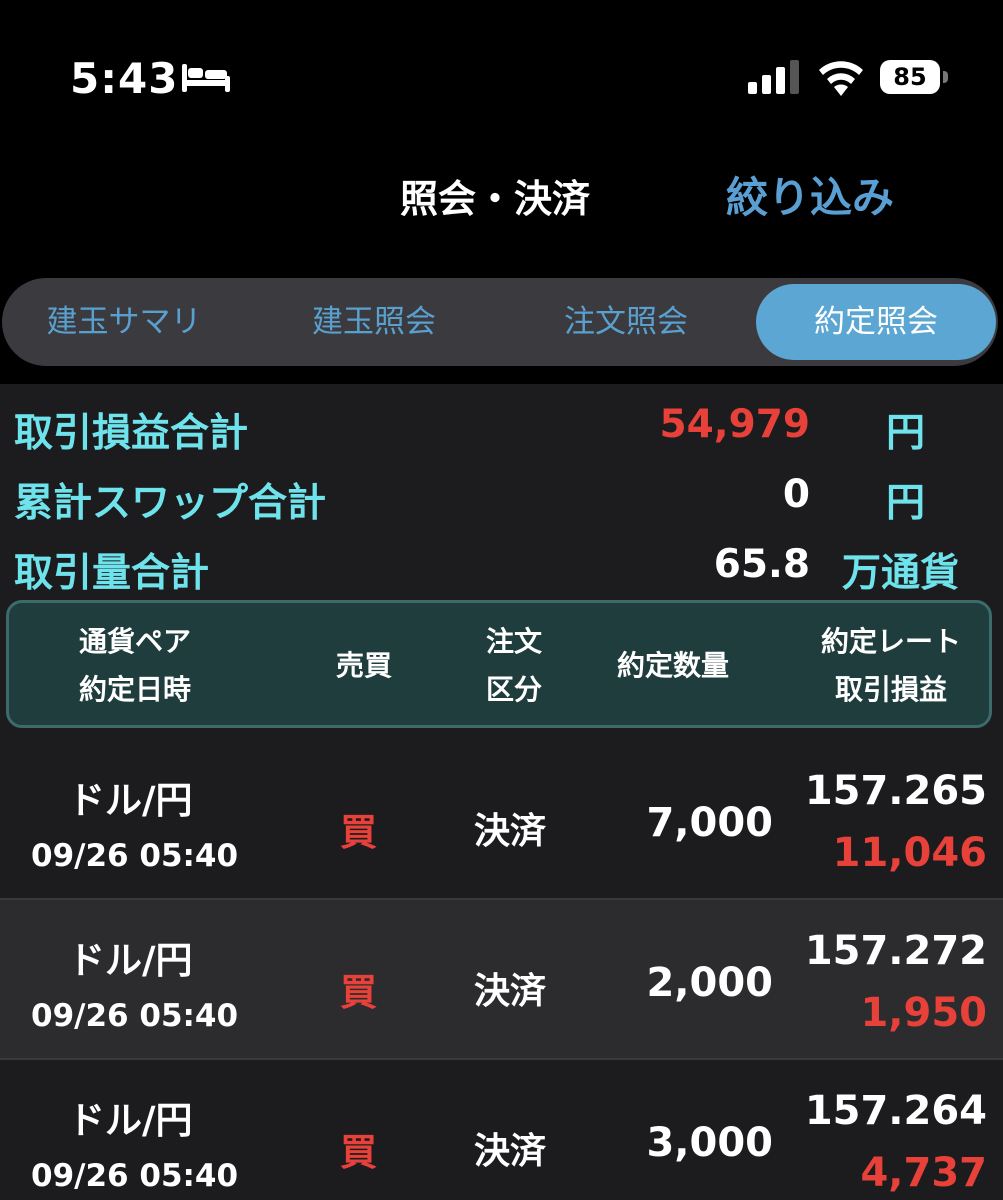  I want to click on segmented-tabs: 建玉サマリ 建玉照会 注文照会 約定照会, so click(500, 322).